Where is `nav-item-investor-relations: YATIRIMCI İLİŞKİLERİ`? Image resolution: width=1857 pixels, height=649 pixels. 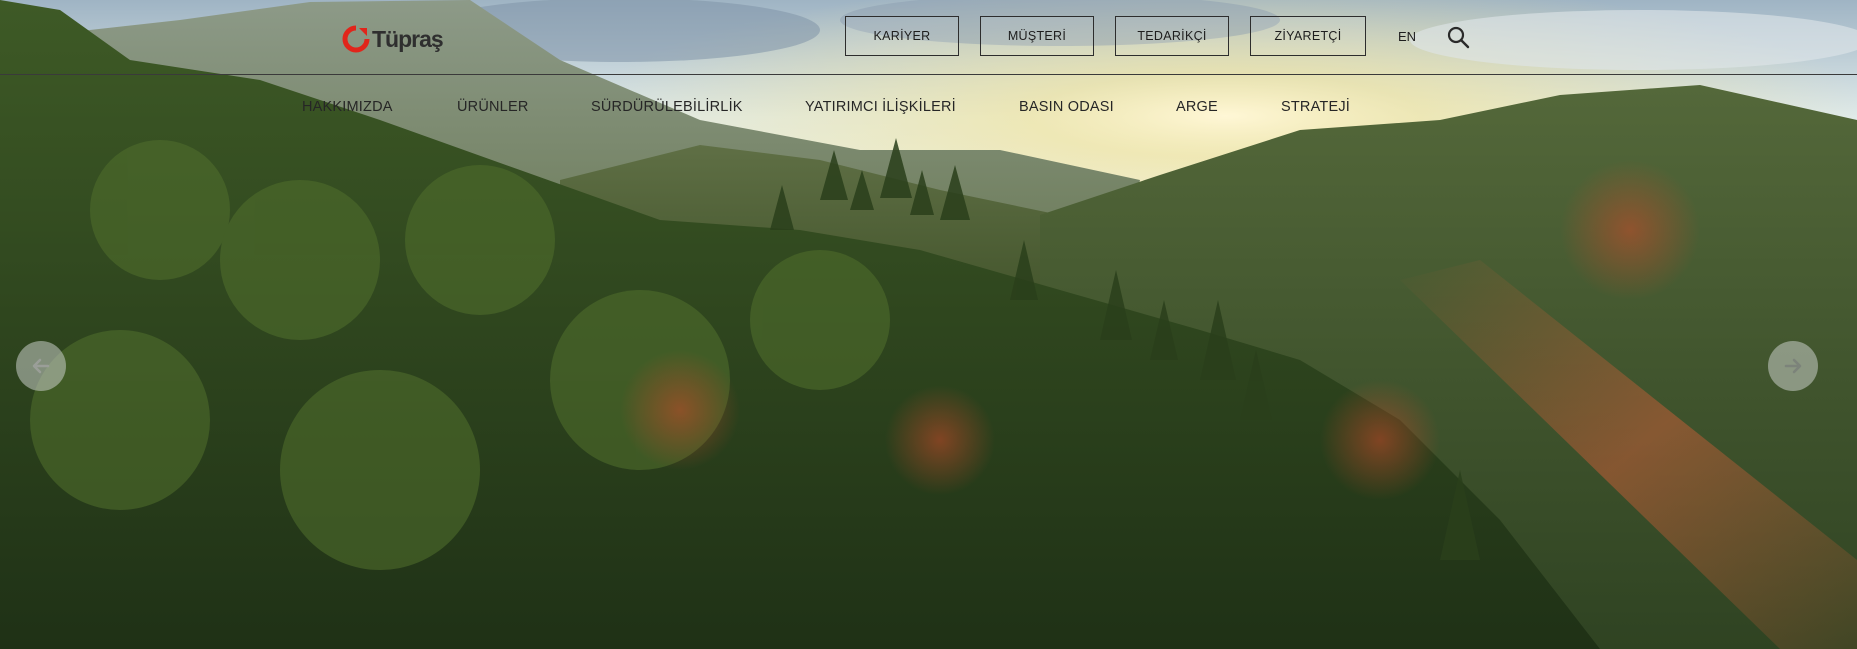 nav-item-investor-relations: YATIRIMCI İLİŞKİLERİ is located at coordinates (880, 107).